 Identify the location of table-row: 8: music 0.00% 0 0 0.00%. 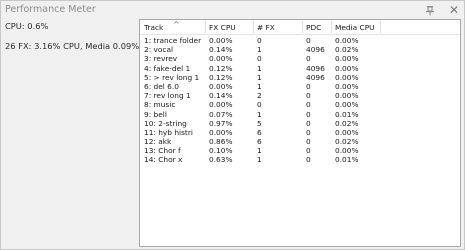
(300, 104).